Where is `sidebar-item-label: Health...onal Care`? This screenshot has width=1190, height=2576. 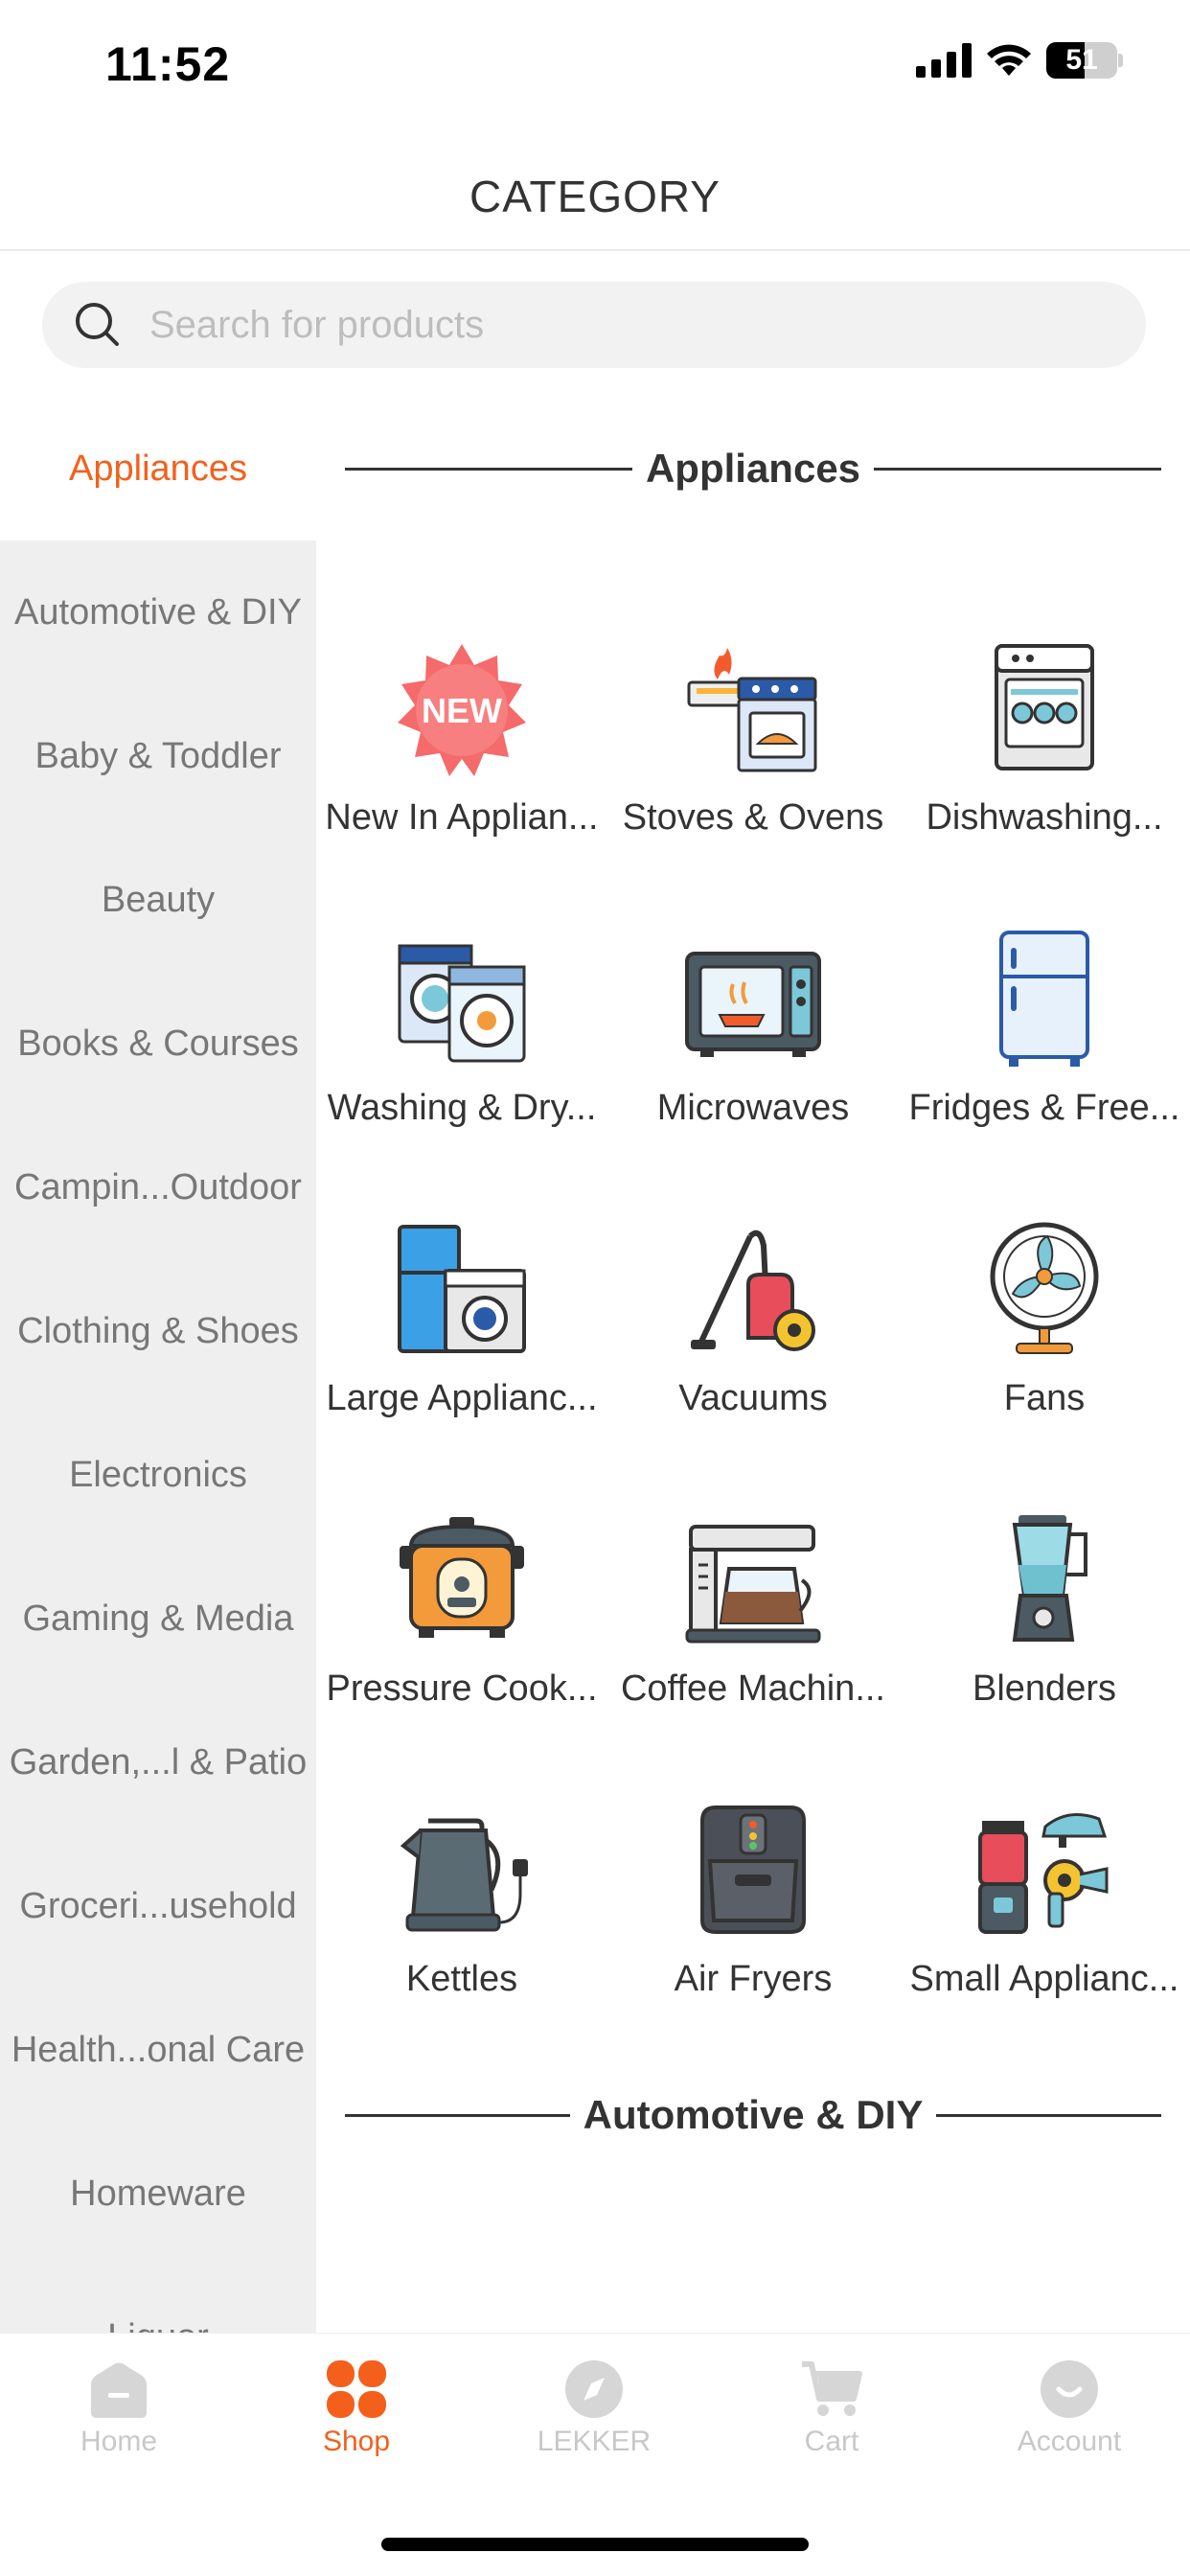 sidebar-item-label: Health...onal Care is located at coordinates (159, 2049).